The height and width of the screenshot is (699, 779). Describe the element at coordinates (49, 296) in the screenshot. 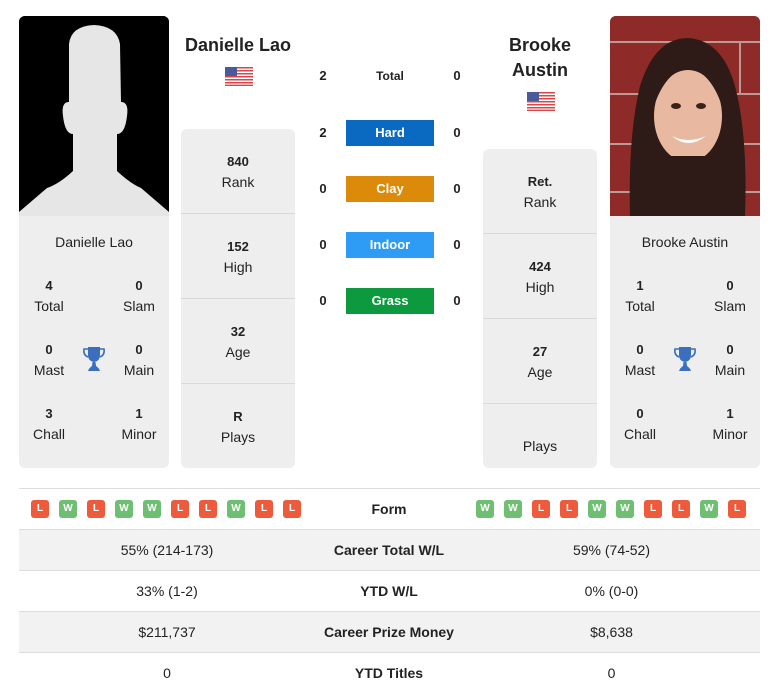

I see `titles-total: 4 Total` at that location.